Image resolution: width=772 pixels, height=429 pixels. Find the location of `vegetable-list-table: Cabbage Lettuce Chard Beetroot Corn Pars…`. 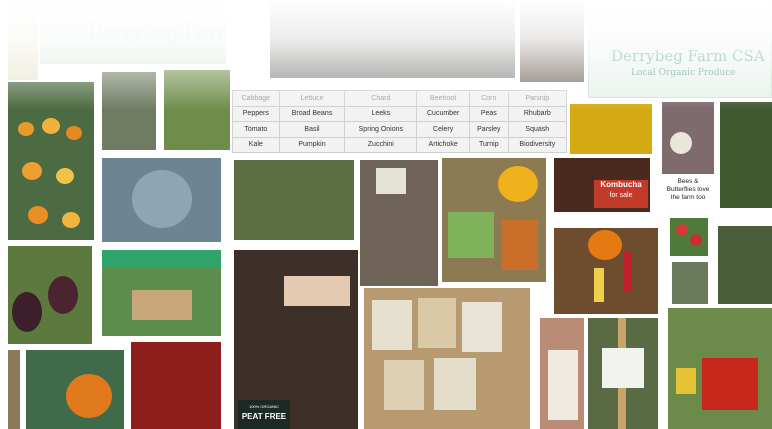

vegetable-list-table: Cabbage Lettuce Chard Beetroot Corn Pars… is located at coordinates (399, 121).